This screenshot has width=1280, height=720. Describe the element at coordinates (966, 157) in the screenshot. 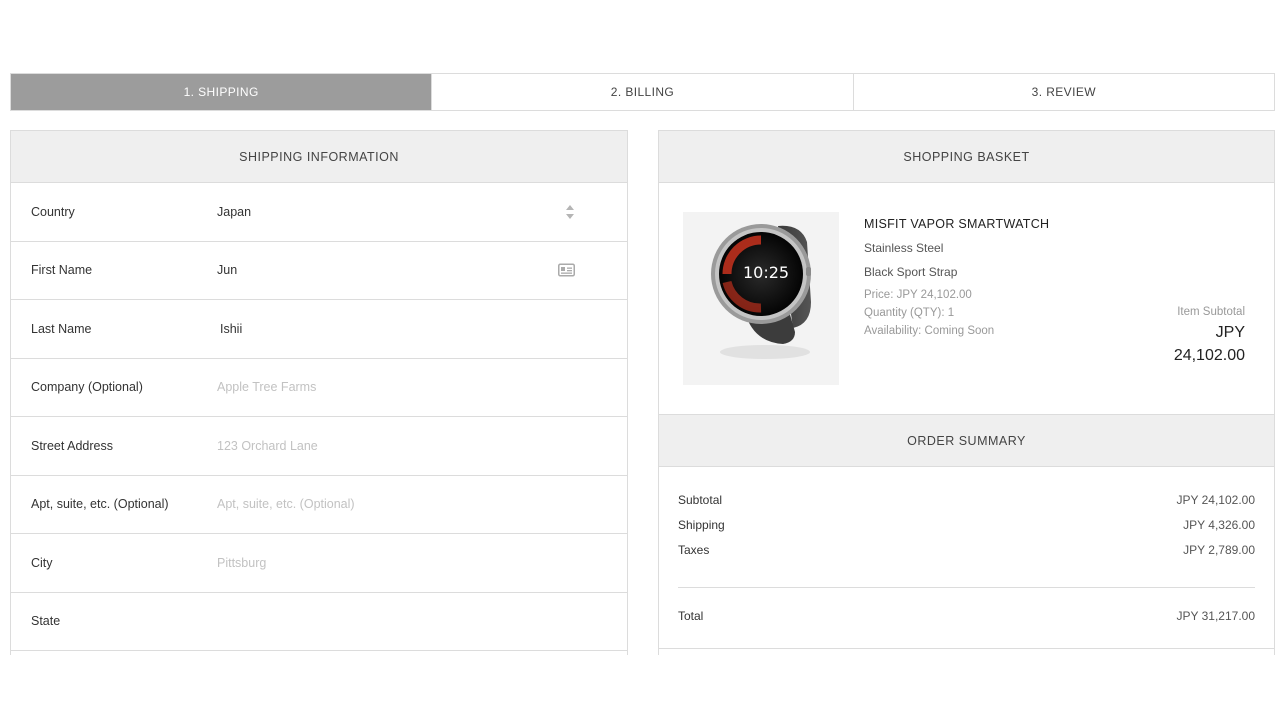

I see `shopping-basket-header: SHOPPING BASKET` at that location.